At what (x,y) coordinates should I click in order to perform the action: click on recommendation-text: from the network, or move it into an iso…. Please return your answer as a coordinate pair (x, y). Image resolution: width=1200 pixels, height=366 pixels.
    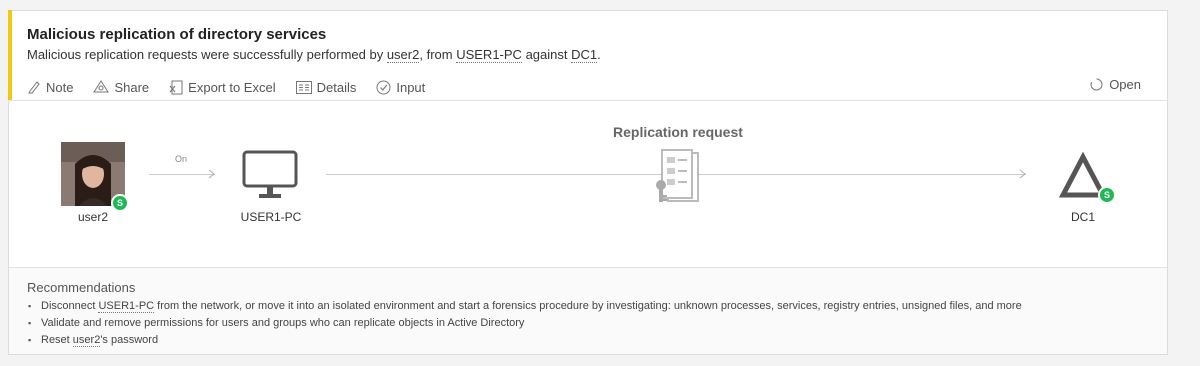
    Looking at the image, I should click on (588, 306).